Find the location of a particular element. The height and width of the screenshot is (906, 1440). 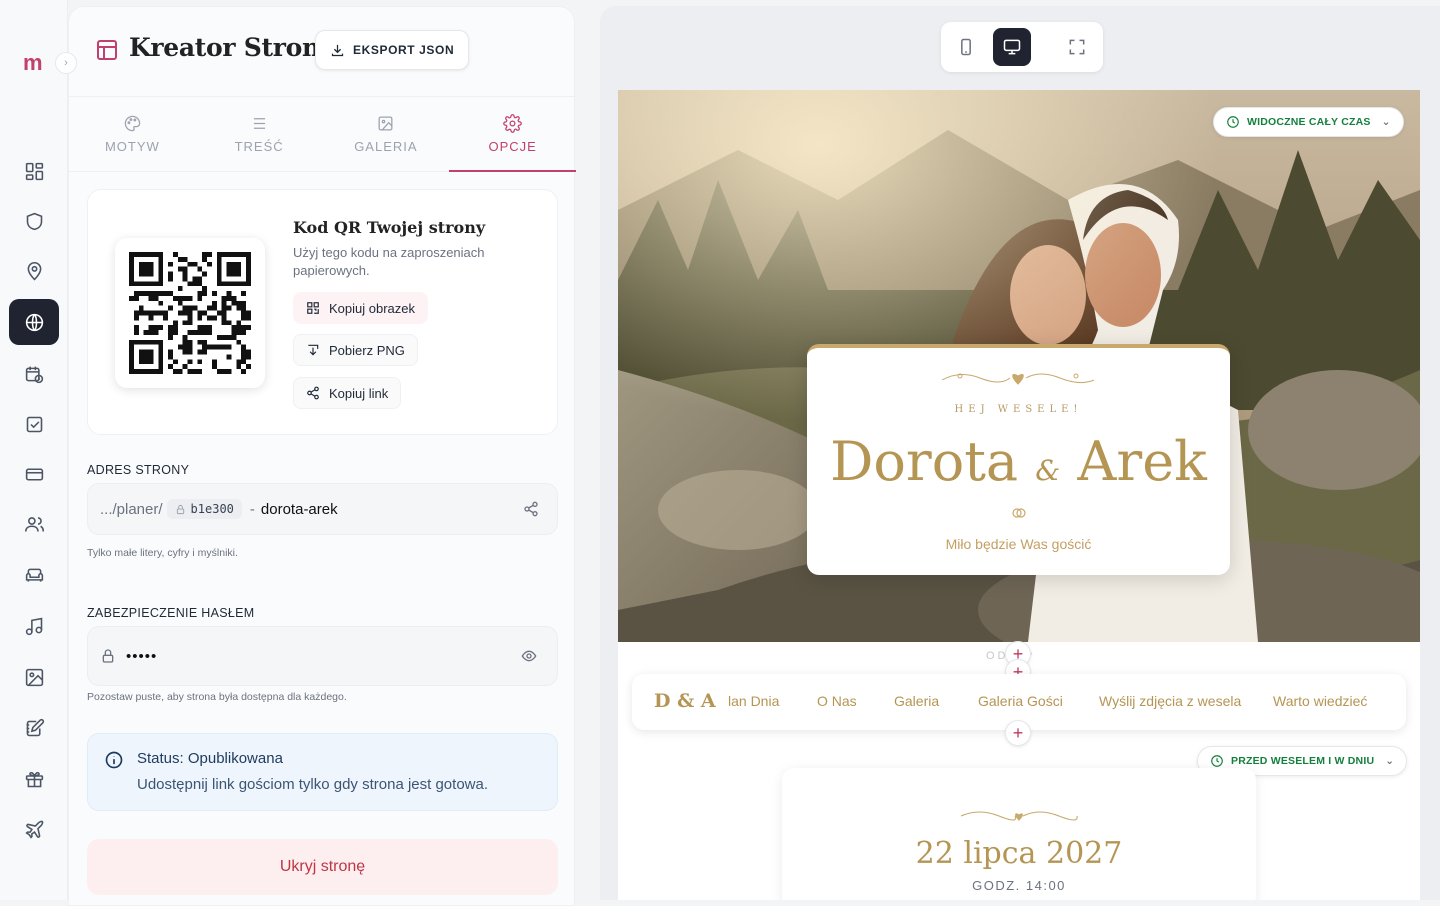

tab-galeria: GALERIA is located at coordinates (386, 134).